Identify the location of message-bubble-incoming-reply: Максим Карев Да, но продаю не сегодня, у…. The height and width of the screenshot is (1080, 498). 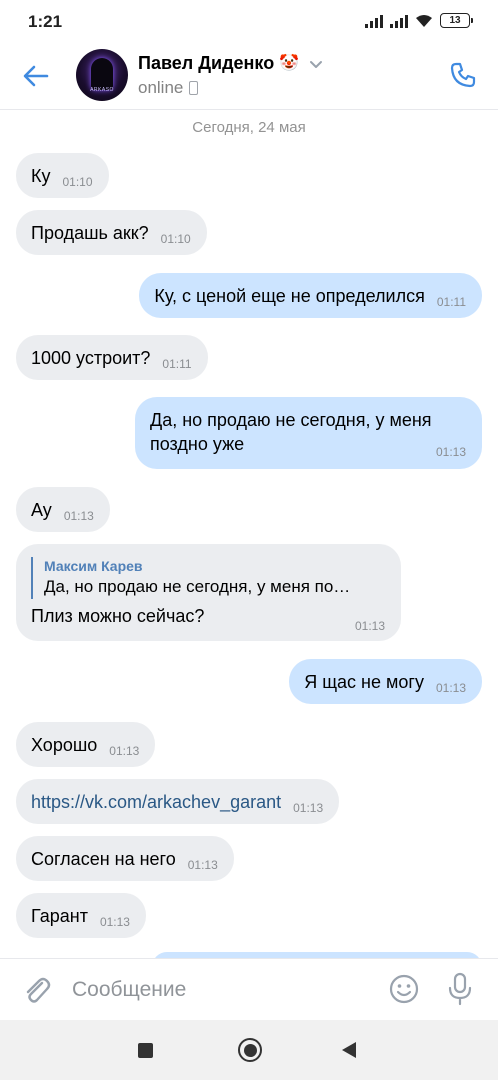
(208, 592).